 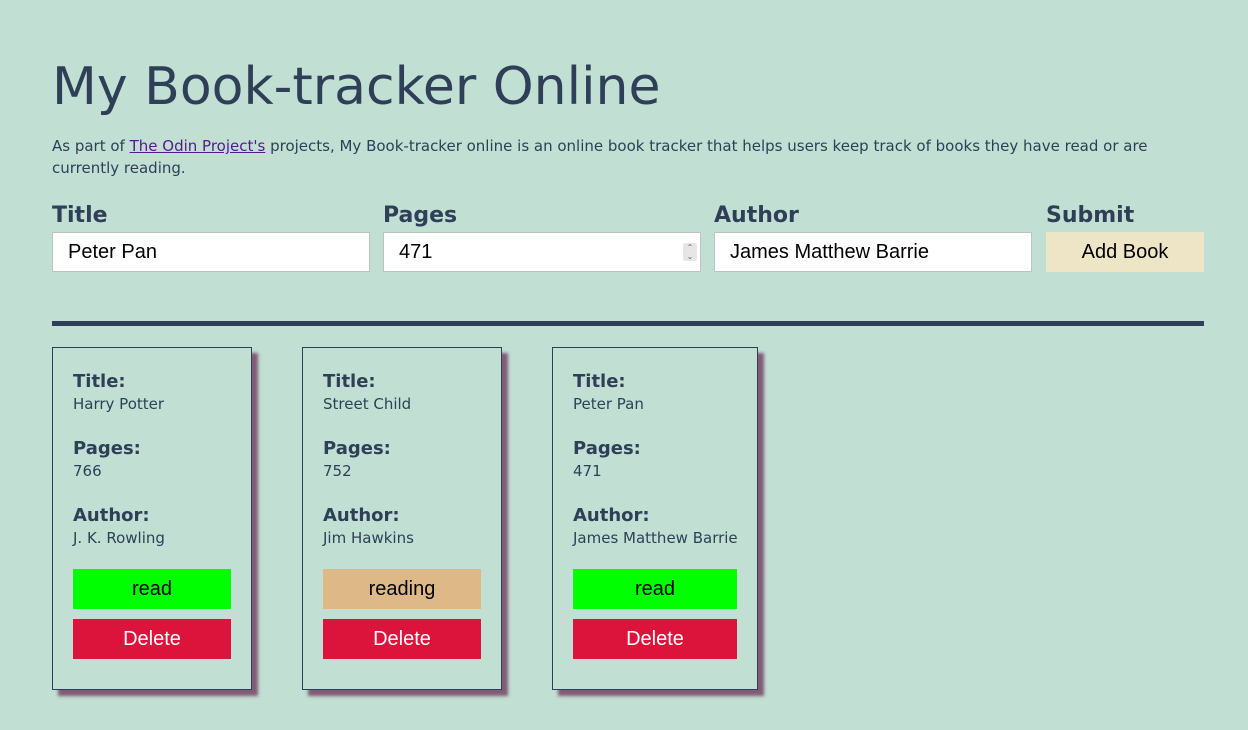 What do you see at coordinates (356, 87) in the screenshot?
I see `page-title: My Book-tracker Online` at bounding box center [356, 87].